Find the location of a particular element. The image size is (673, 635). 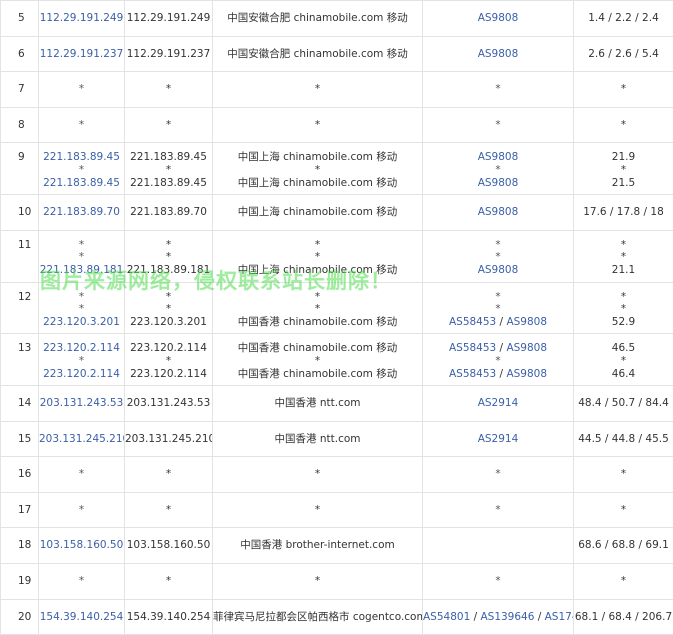

hop-number: 6 is located at coordinates (28, 54).